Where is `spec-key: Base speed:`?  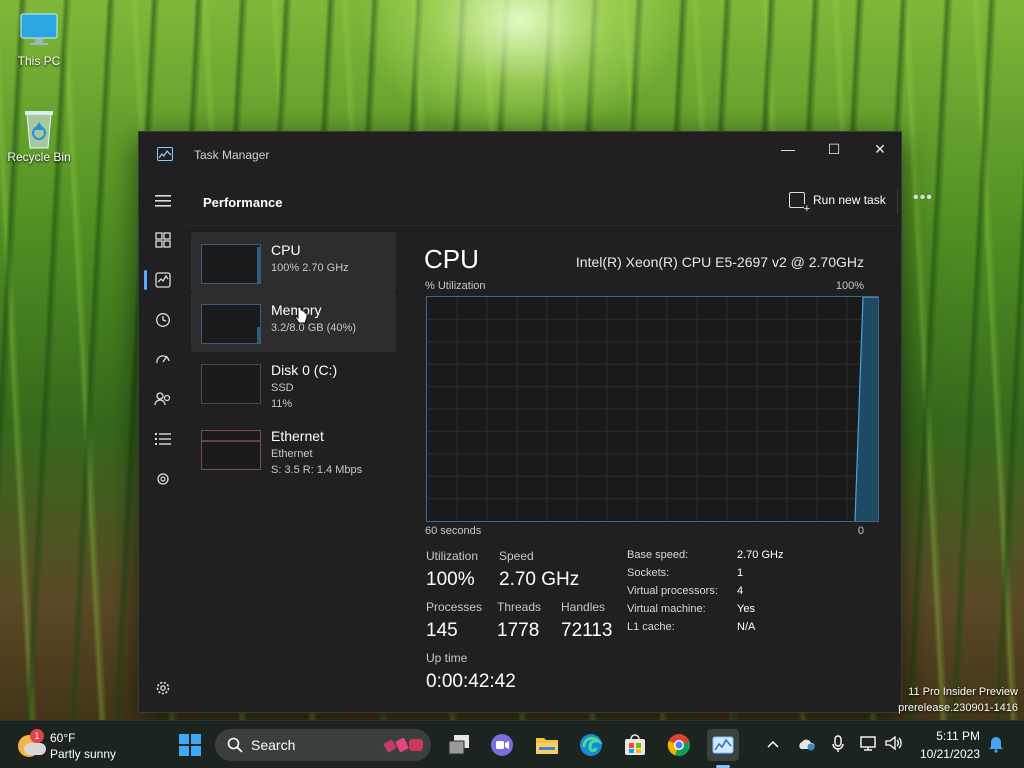 spec-key: Base speed: is located at coordinates (658, 555).